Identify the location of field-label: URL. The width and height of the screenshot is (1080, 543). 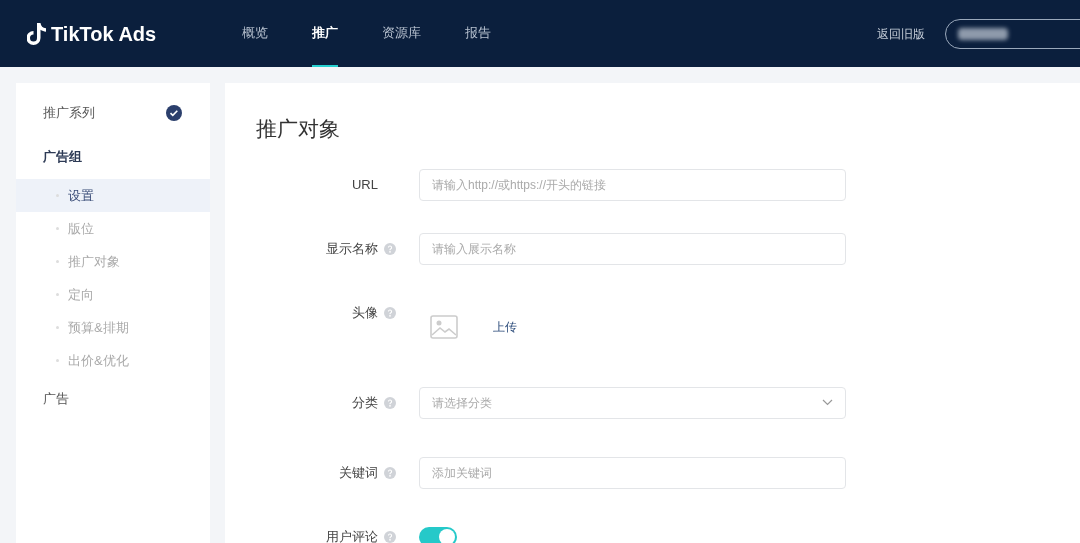
(365, 184).